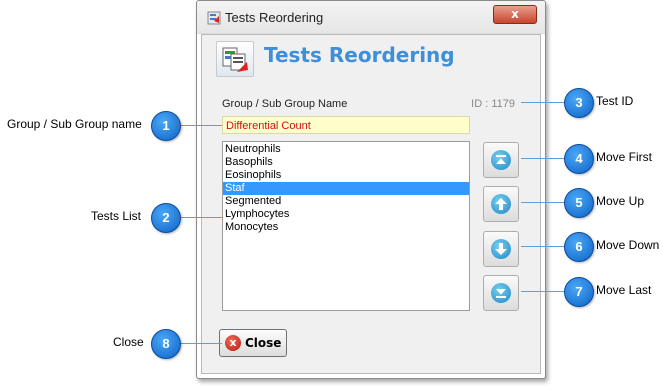 Image resolution: width=663 pixels, height=387 pixels. Describe the element at coordinates (346, 149) in the screenshot. I see `list-item: Neutrophils` at that location.